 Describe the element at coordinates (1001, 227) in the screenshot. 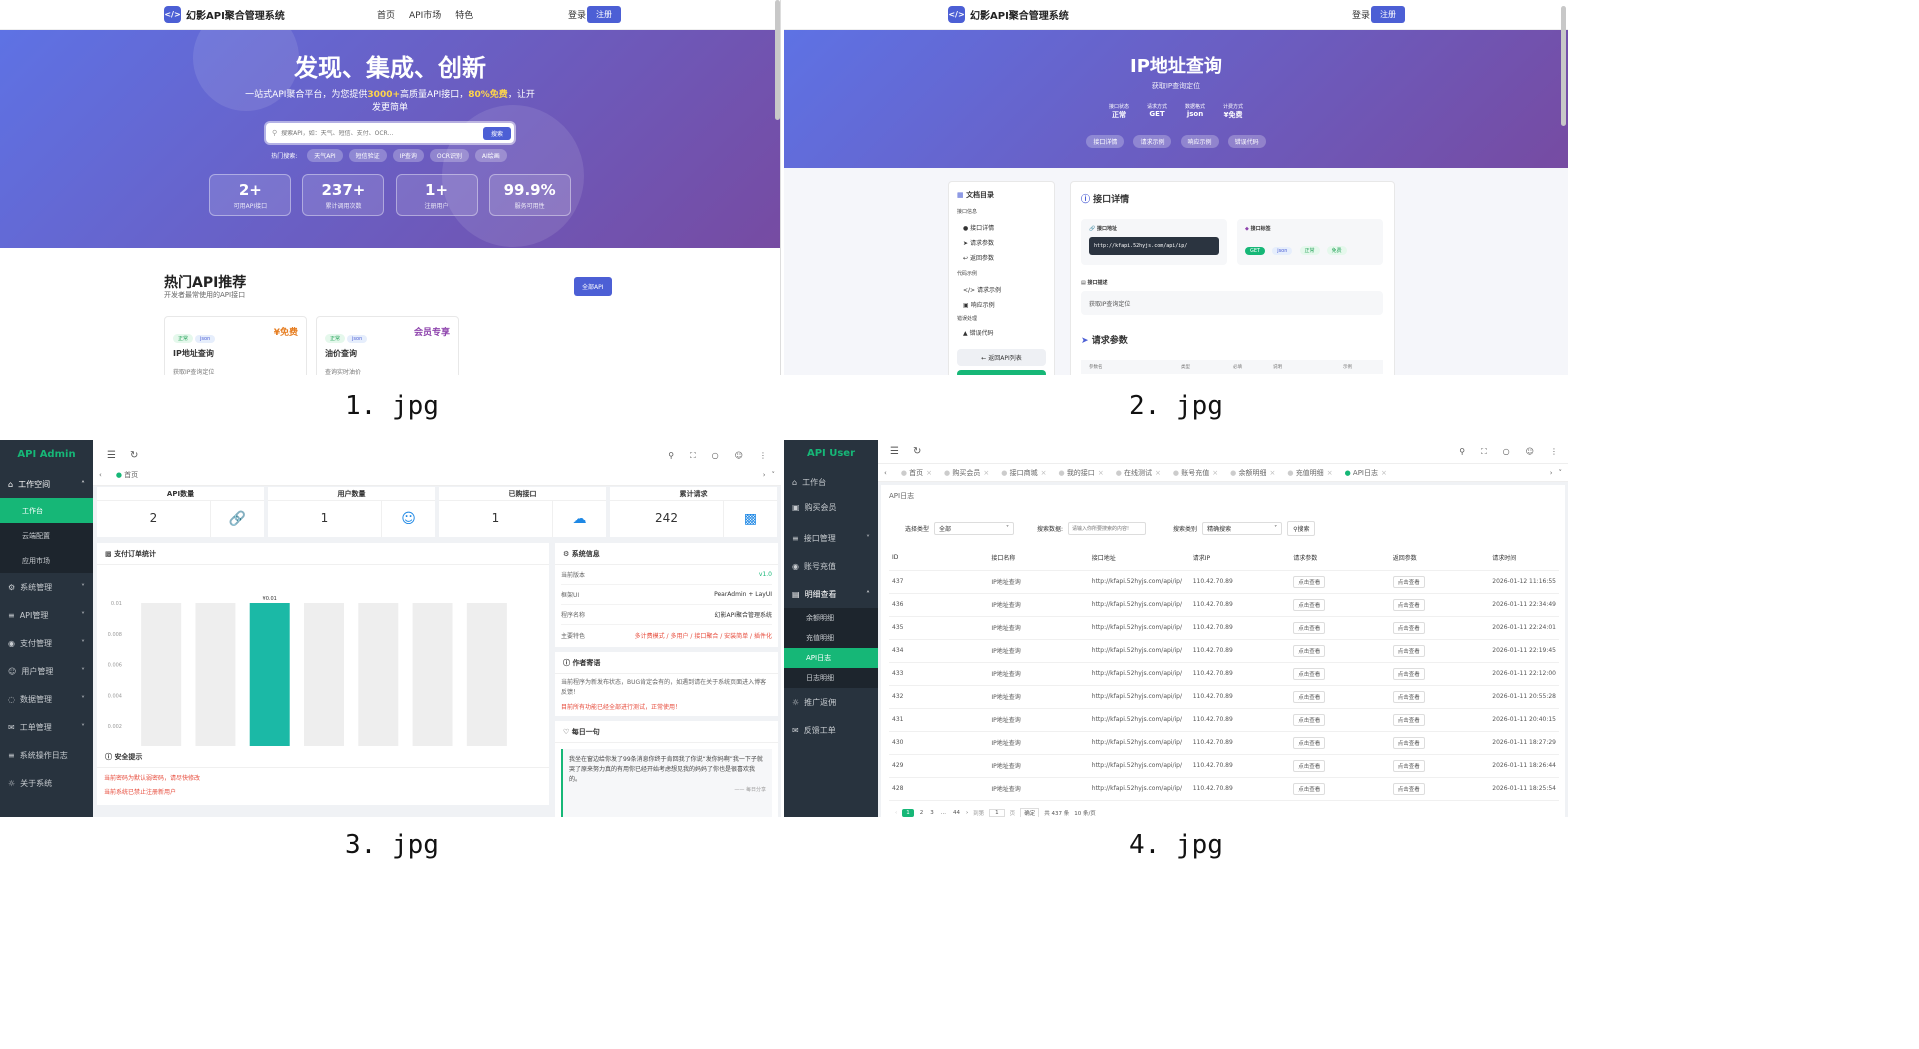

I see `toc-item: ● 接口详情` at that location.